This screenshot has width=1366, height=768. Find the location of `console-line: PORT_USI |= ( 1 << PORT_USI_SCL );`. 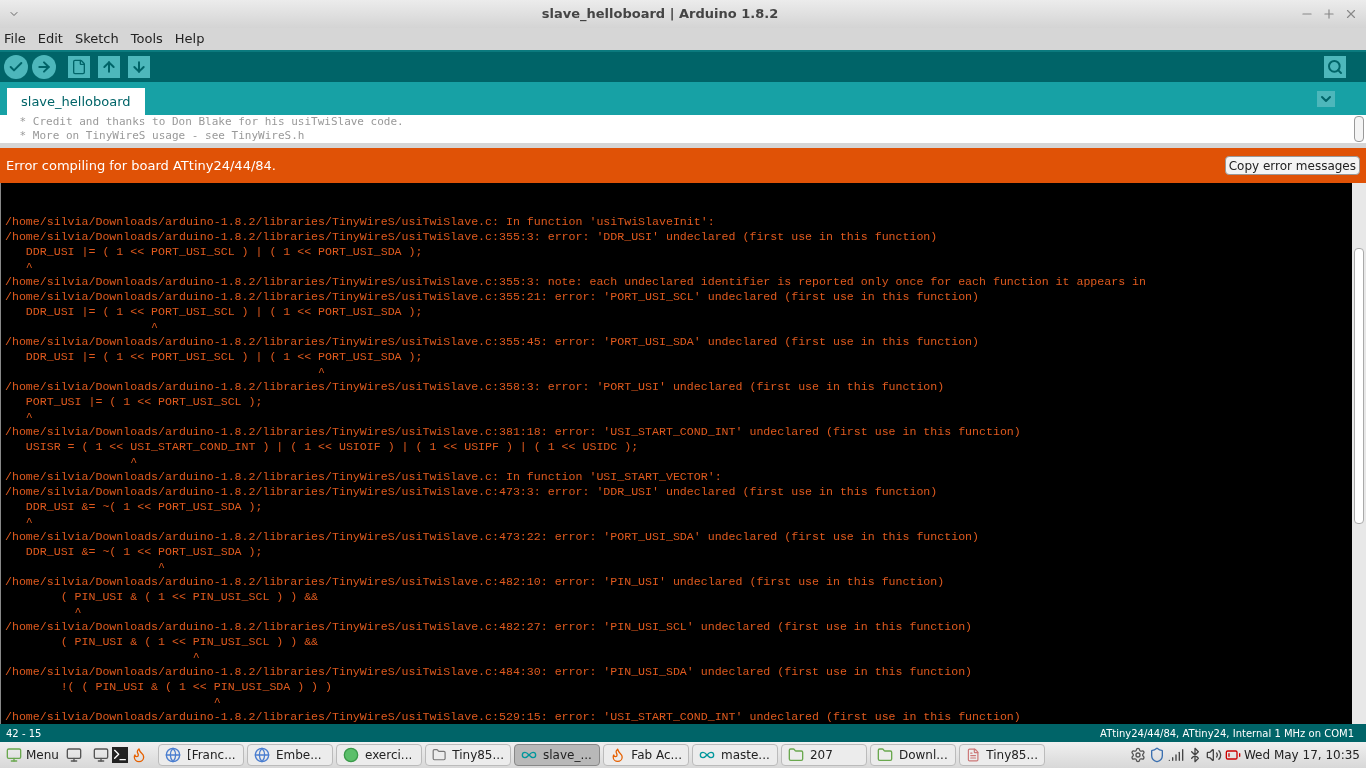

console-line: PORT_USI |= ( 1 << PORT_USI_SCL ); is located at coordinates (143, 401).